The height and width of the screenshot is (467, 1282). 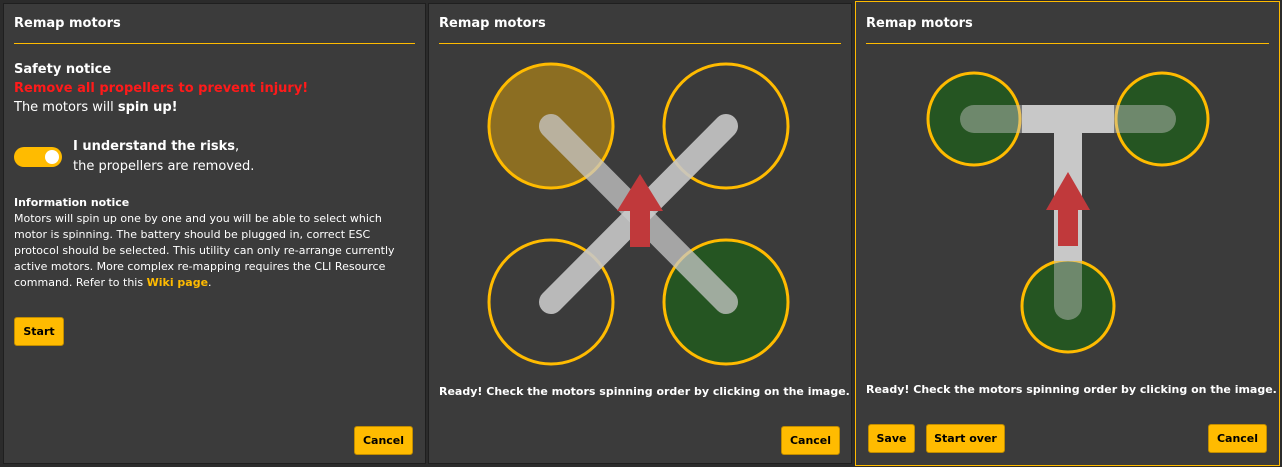 I want to click on understand-bold: I understand the risks, so click(x=154, y=146).